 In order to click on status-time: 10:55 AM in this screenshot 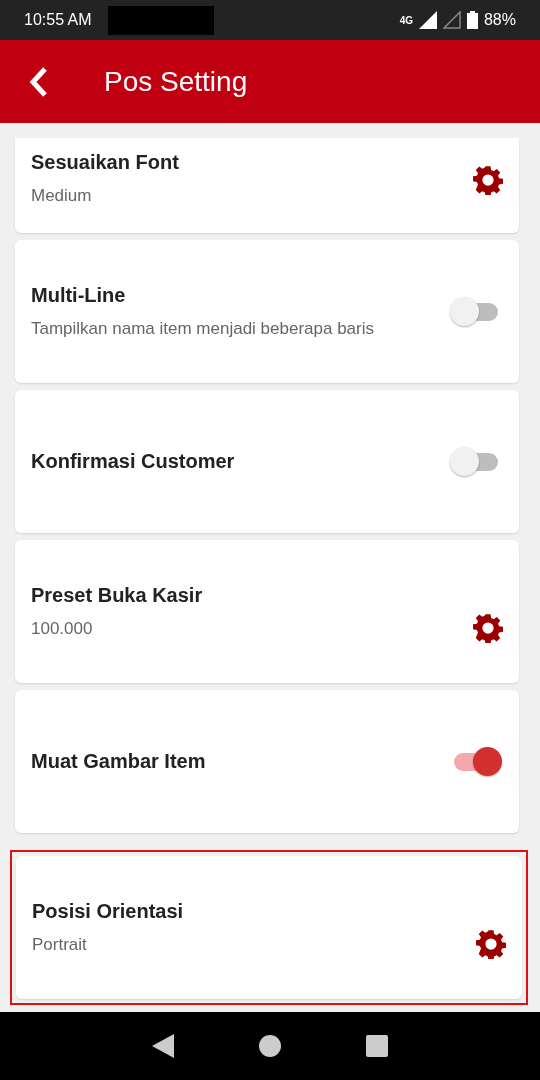, I will do `click(58, 20)`.